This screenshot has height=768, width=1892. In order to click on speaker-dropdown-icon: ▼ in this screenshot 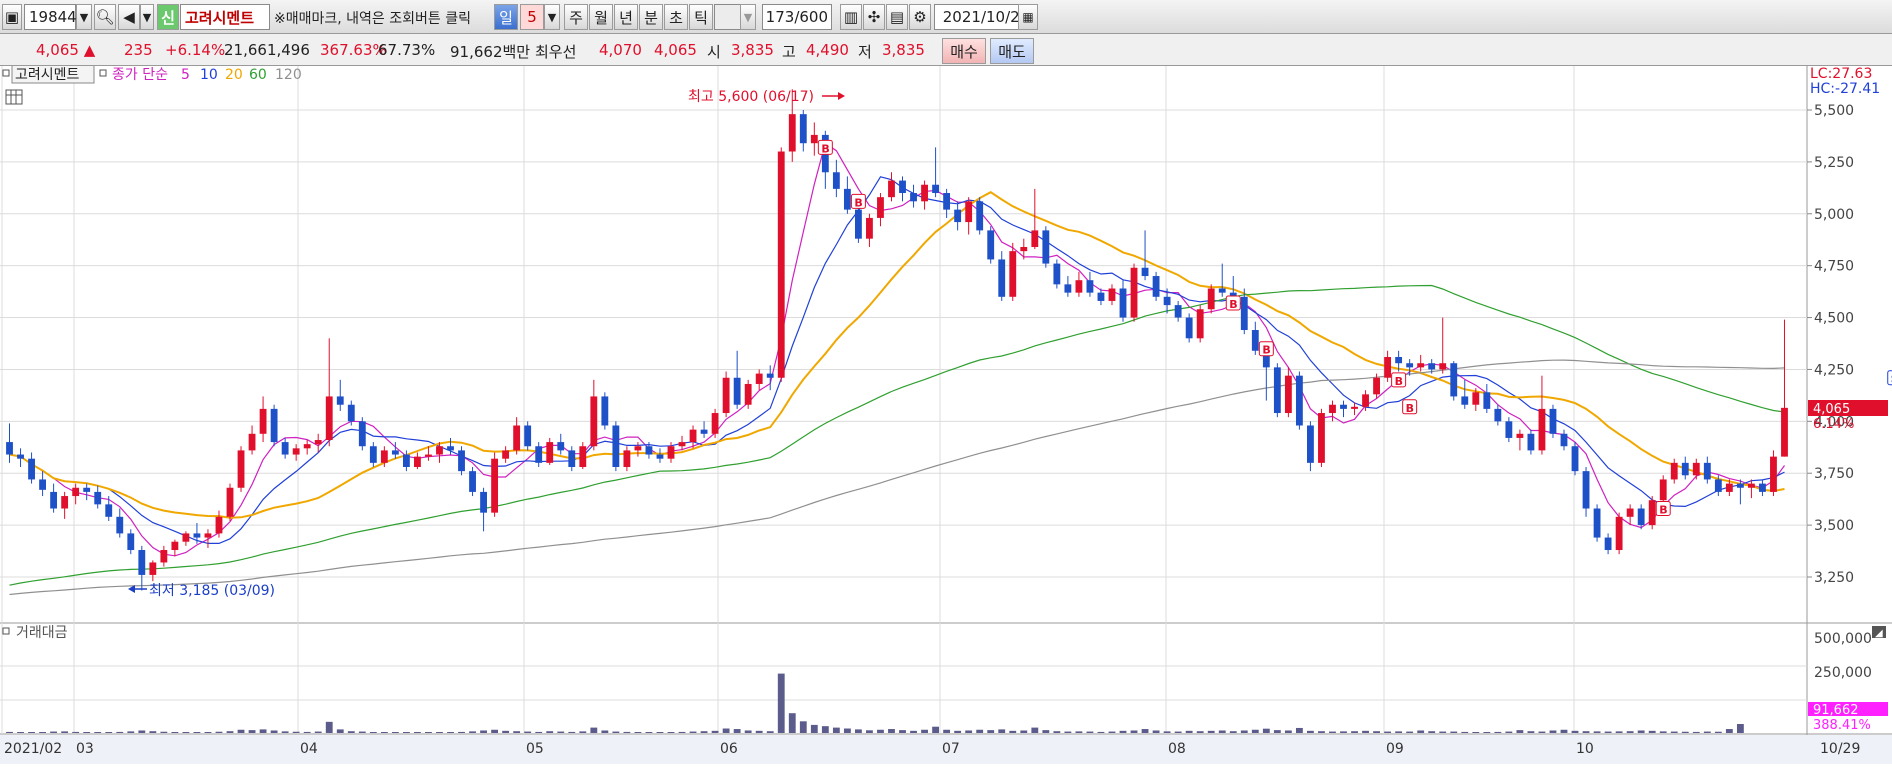, I will do `click(147, 17)`.